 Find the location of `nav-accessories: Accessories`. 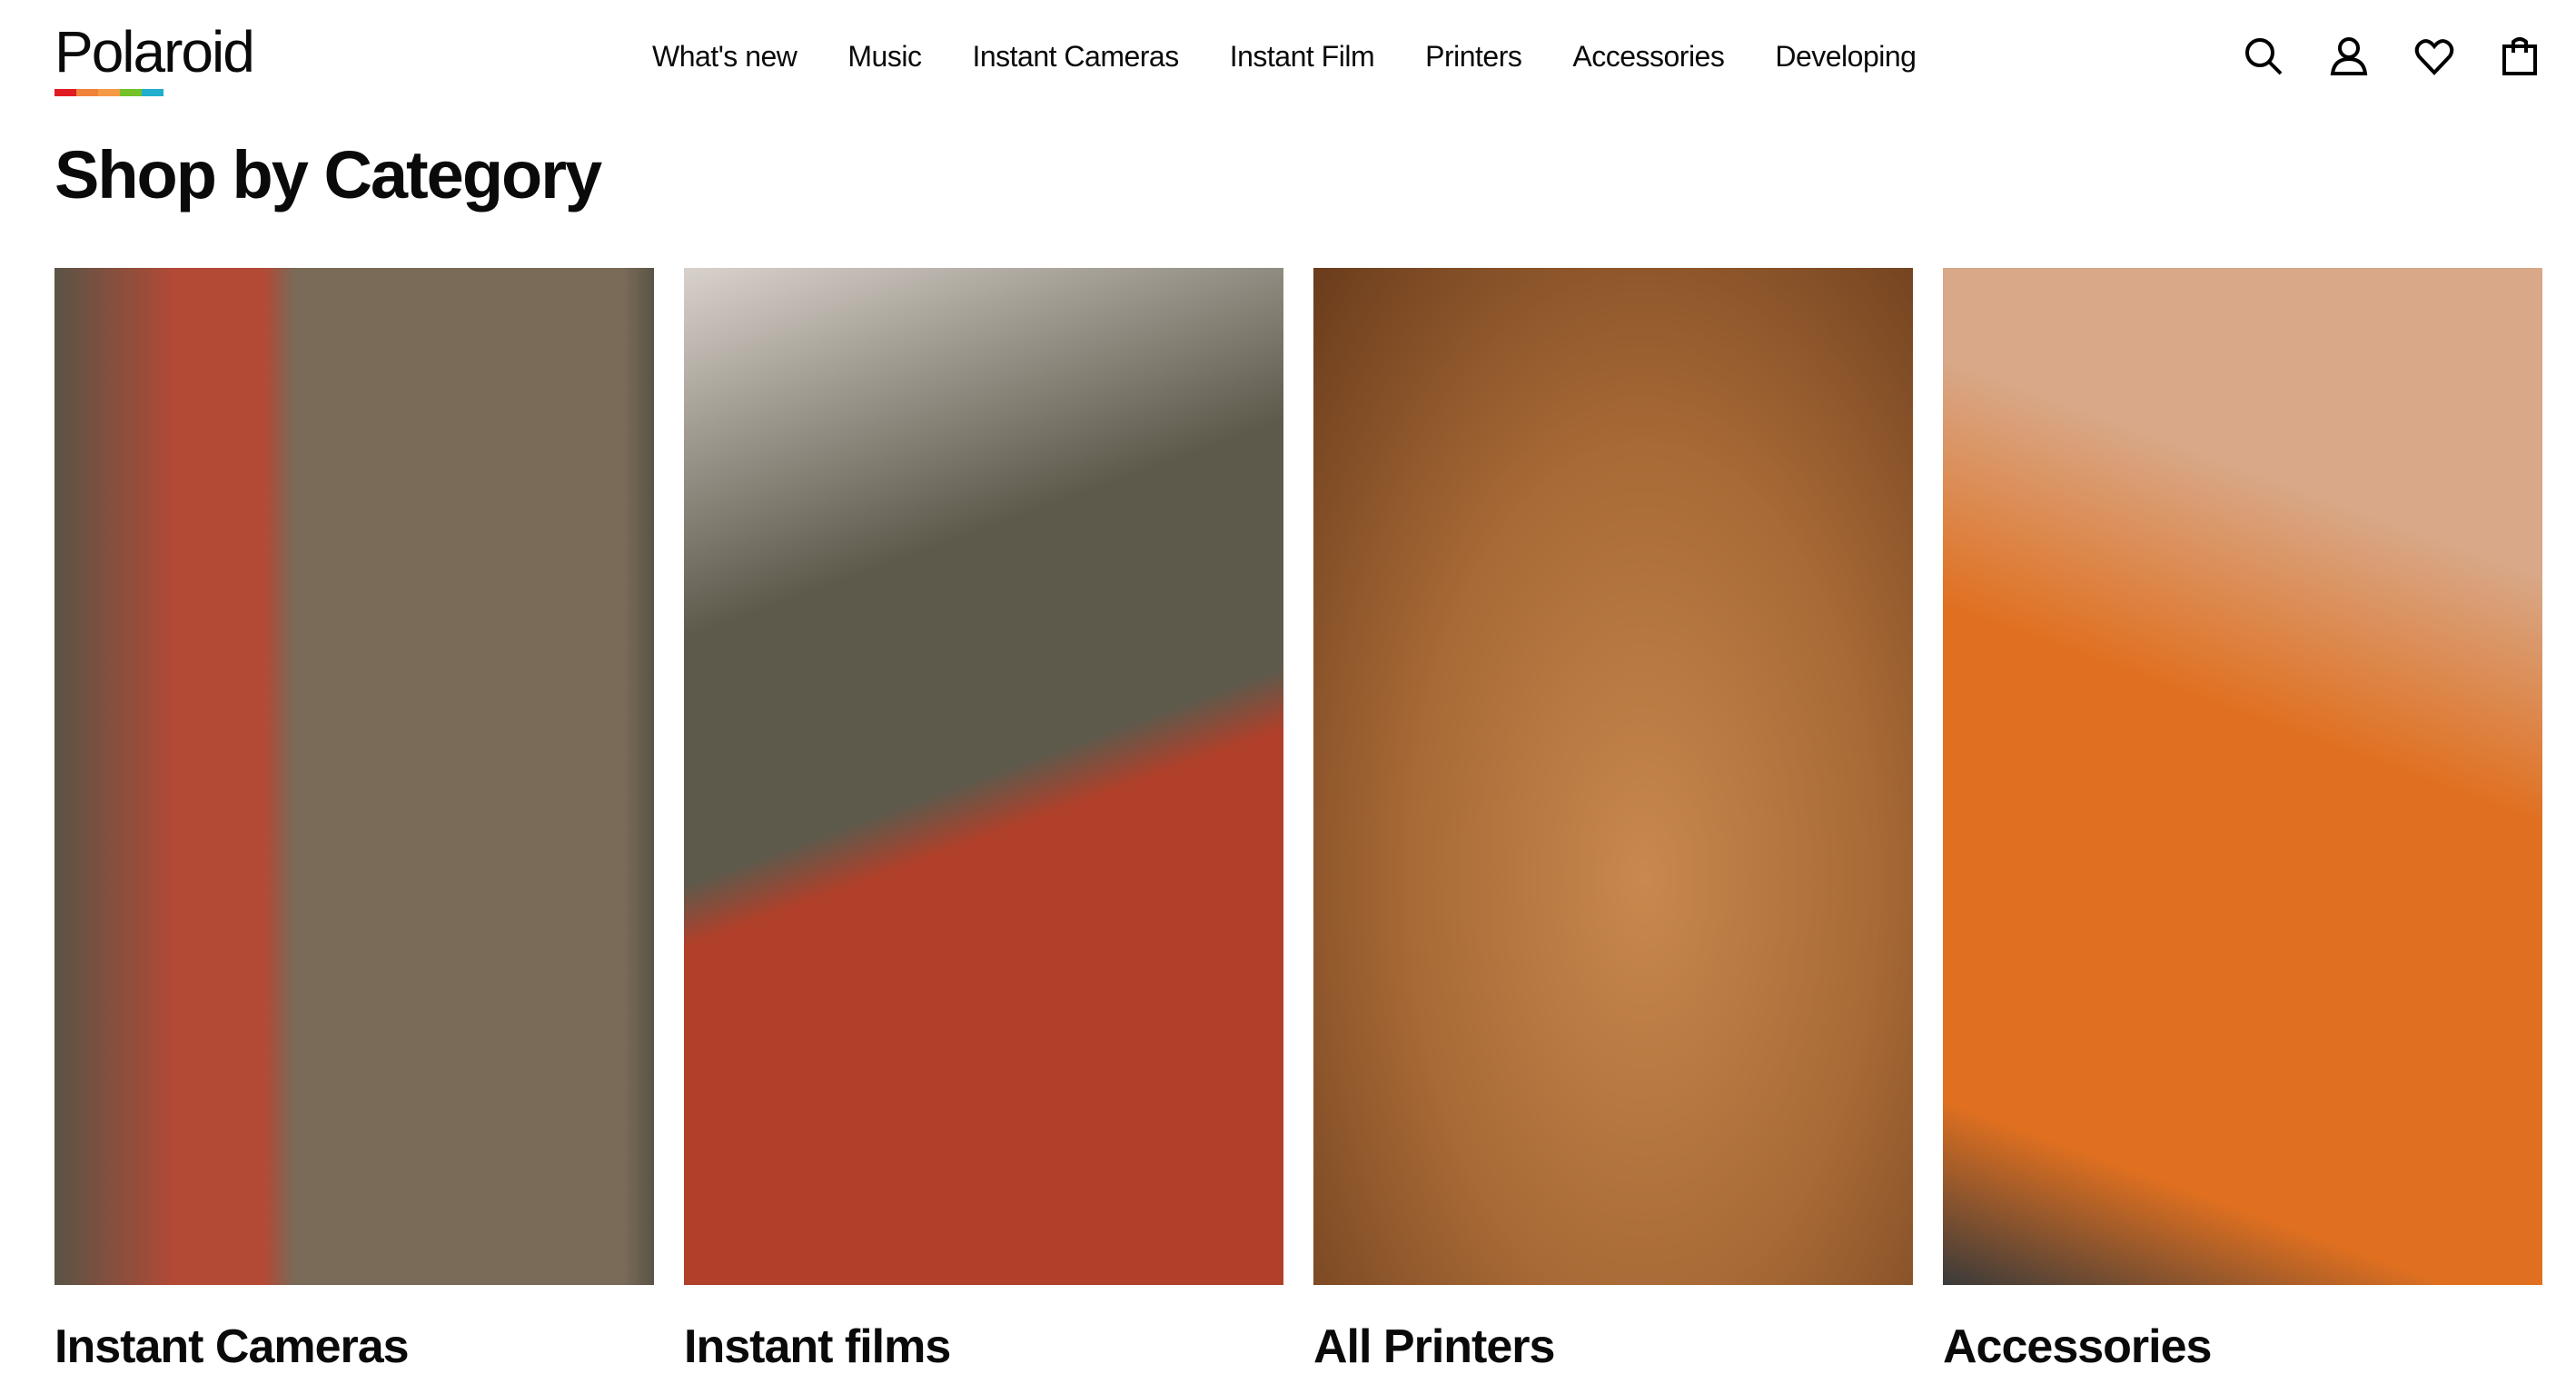

nav-accessories: Accessories is located at coordinates (1648, 57).